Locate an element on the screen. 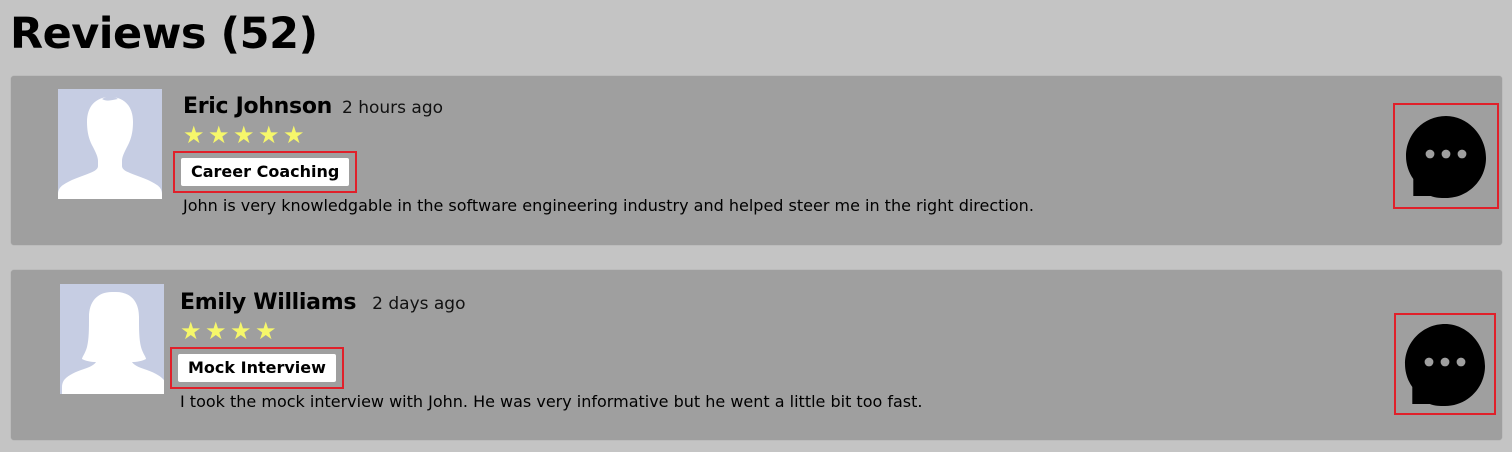 This screenshot has width=1512, height=452. tag-highlight-box: Career Coaching is located at coordinates (265, 172).